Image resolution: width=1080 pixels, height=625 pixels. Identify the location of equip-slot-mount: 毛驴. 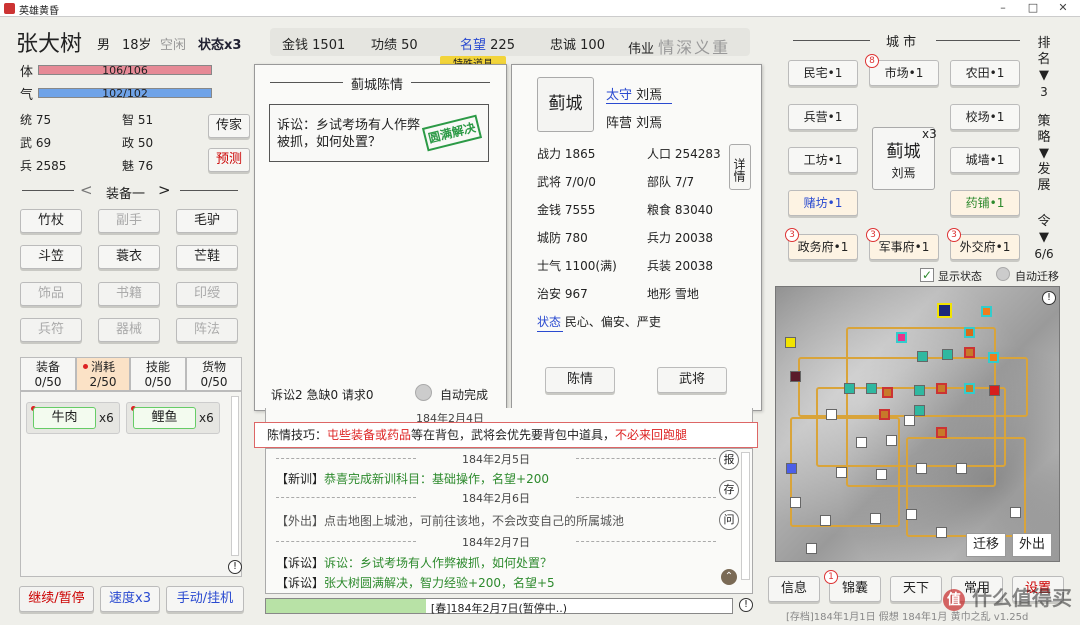
(207, 221).